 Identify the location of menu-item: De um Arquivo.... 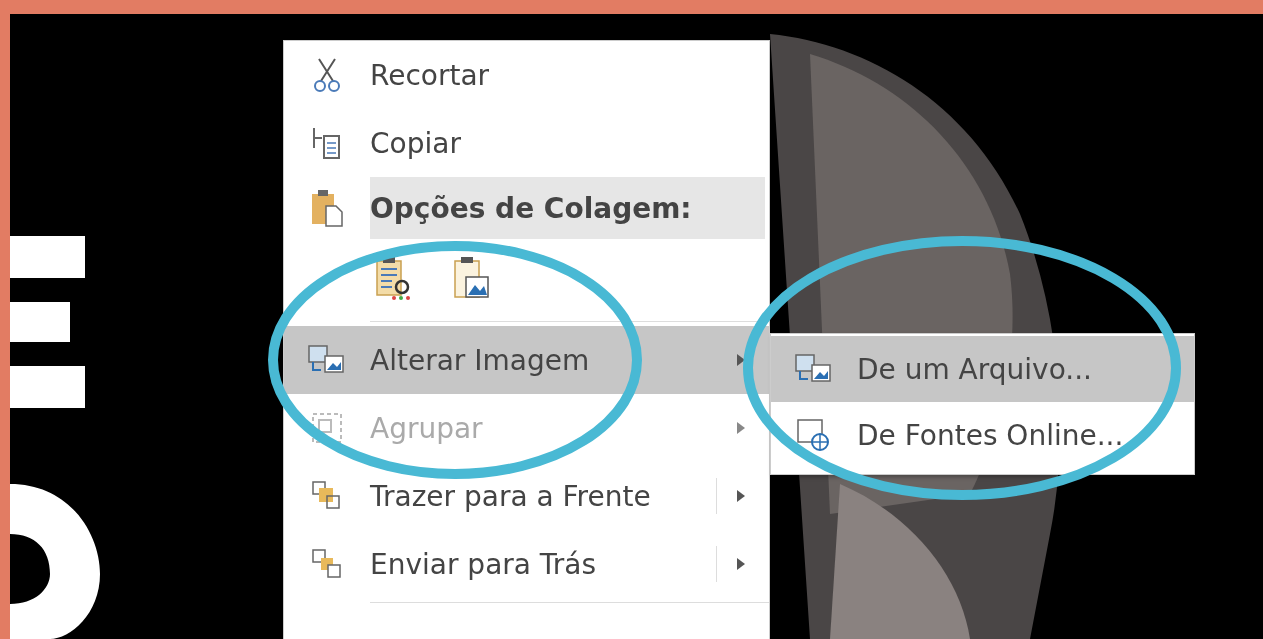
(982, 369).